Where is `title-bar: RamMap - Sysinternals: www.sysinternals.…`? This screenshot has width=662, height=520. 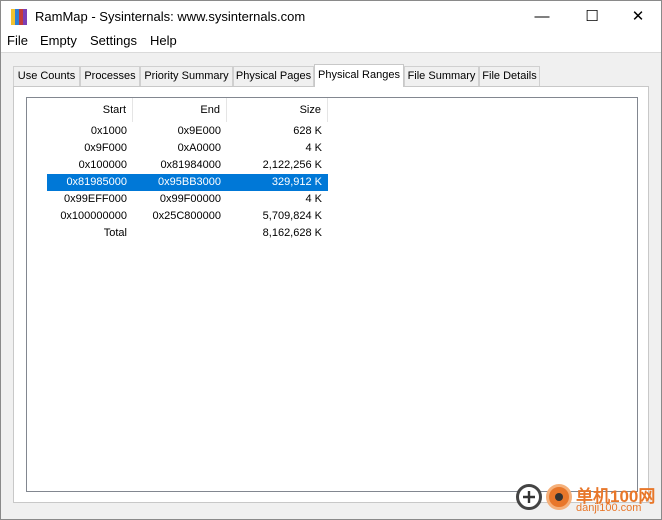
title-bar: RamMap - Sysinternals: www.sysinternals.… is located at coordinates (331, 16).